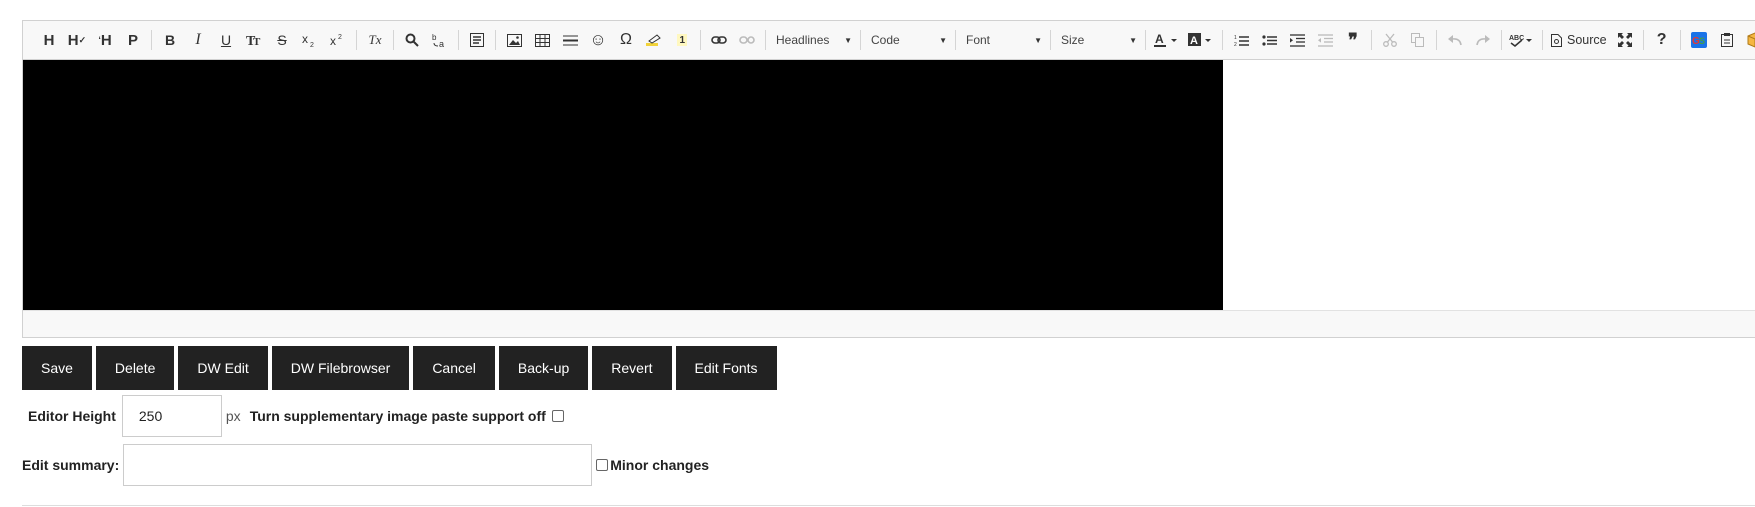 The height and width of the screenshot is (507, 1755). I want to click on svg-text: S, so click(1702, 41).